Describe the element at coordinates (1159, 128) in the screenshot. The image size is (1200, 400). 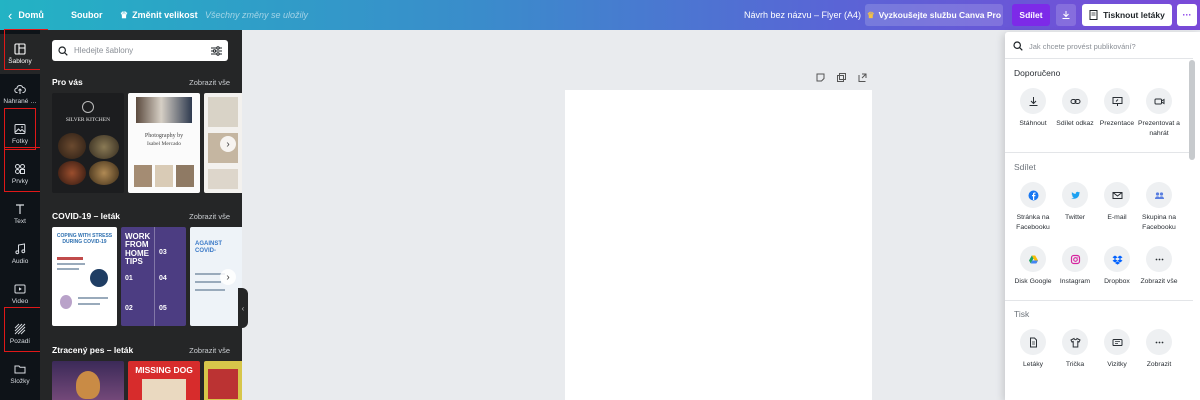
I see `option-present-record-label: Prezentovat a nahrát` at that location.